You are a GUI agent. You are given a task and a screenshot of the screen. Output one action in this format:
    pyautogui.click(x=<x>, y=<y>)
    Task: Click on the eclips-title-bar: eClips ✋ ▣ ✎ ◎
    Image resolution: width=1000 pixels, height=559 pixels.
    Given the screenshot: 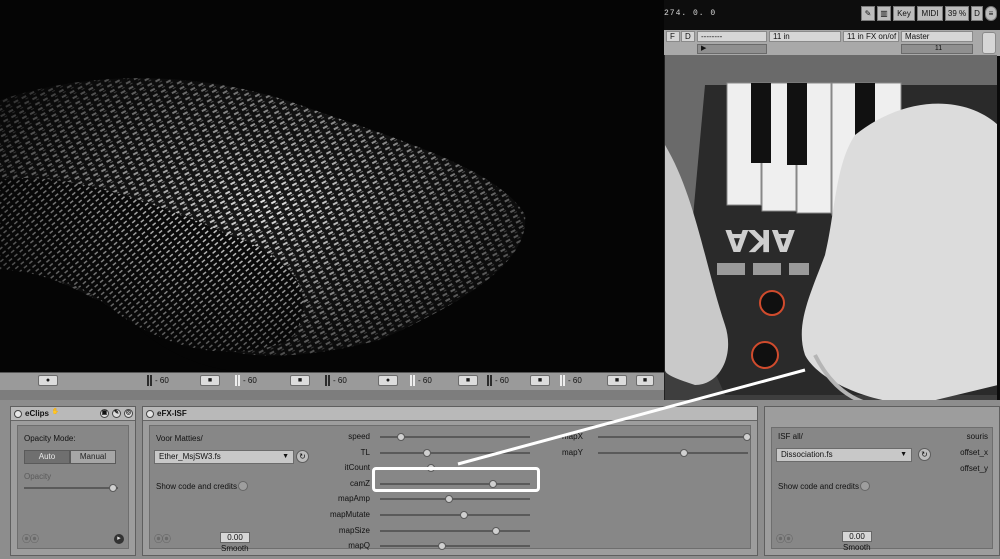 What is the action you would take?
    pyautogui.click(x=73, y=414)
    